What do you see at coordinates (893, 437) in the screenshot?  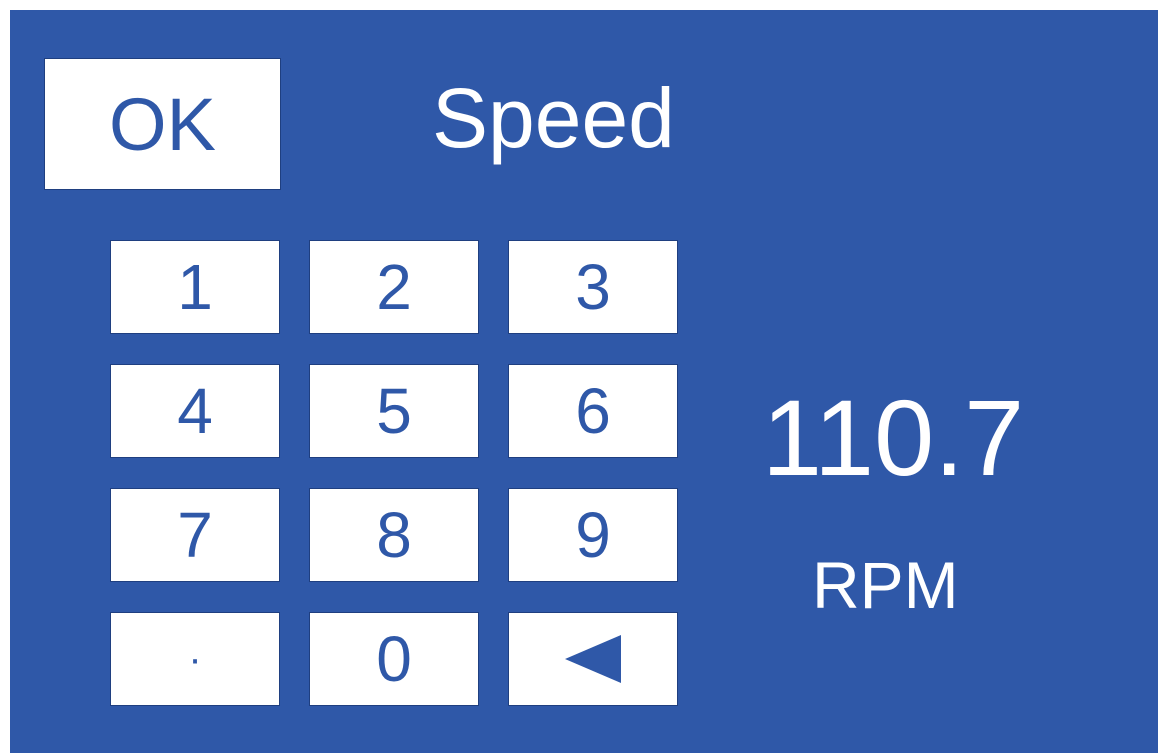 I see `speed-value-display: 110.7` at bounding box center [893, 437].